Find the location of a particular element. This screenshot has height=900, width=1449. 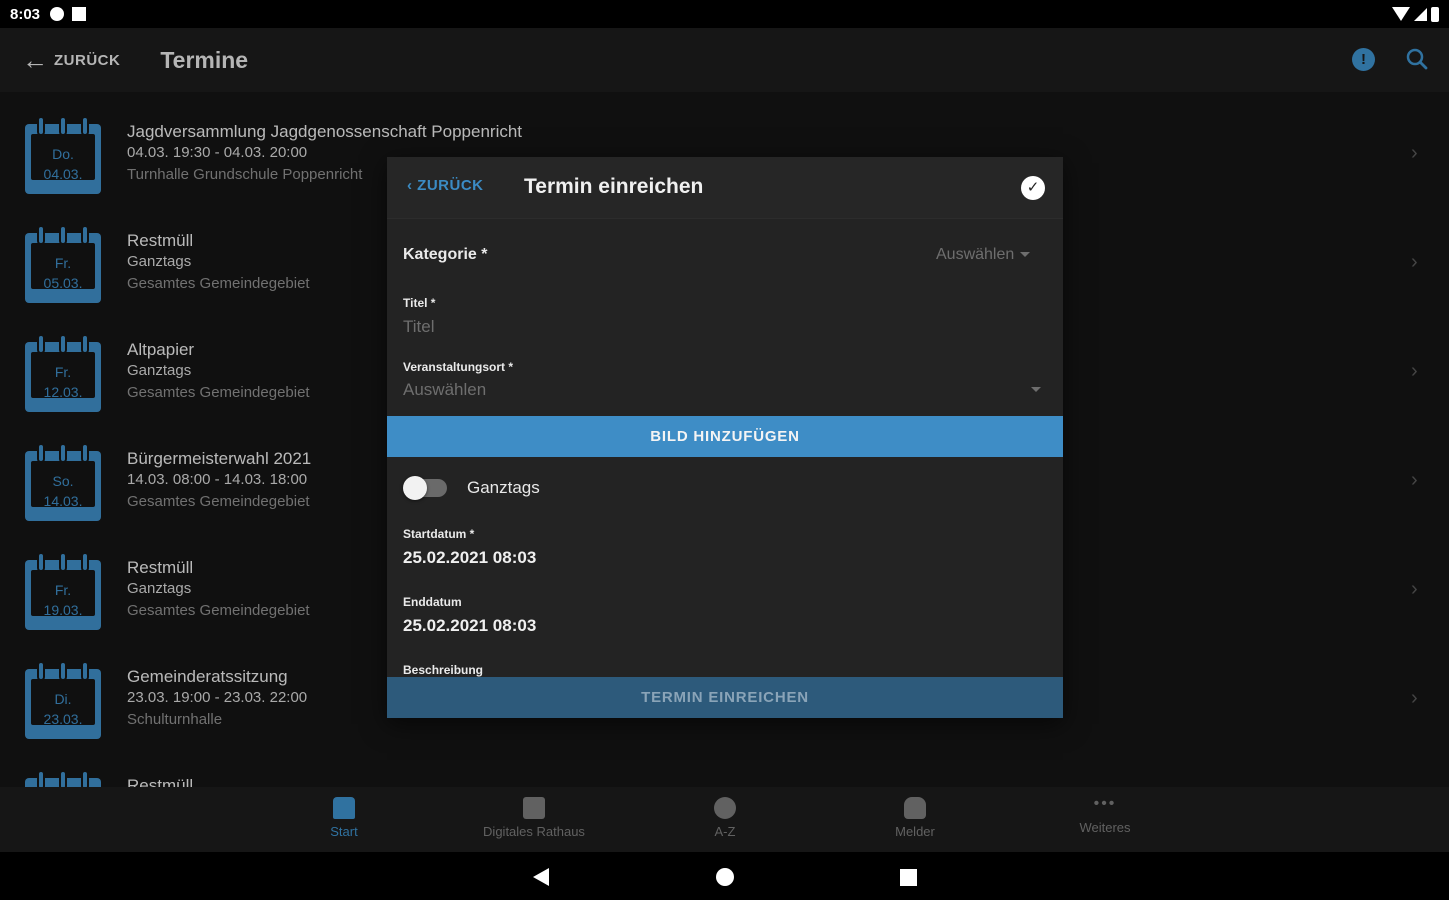

dialog-back-button: ‹ ZURÜCK is located at coordinates (445, 185).